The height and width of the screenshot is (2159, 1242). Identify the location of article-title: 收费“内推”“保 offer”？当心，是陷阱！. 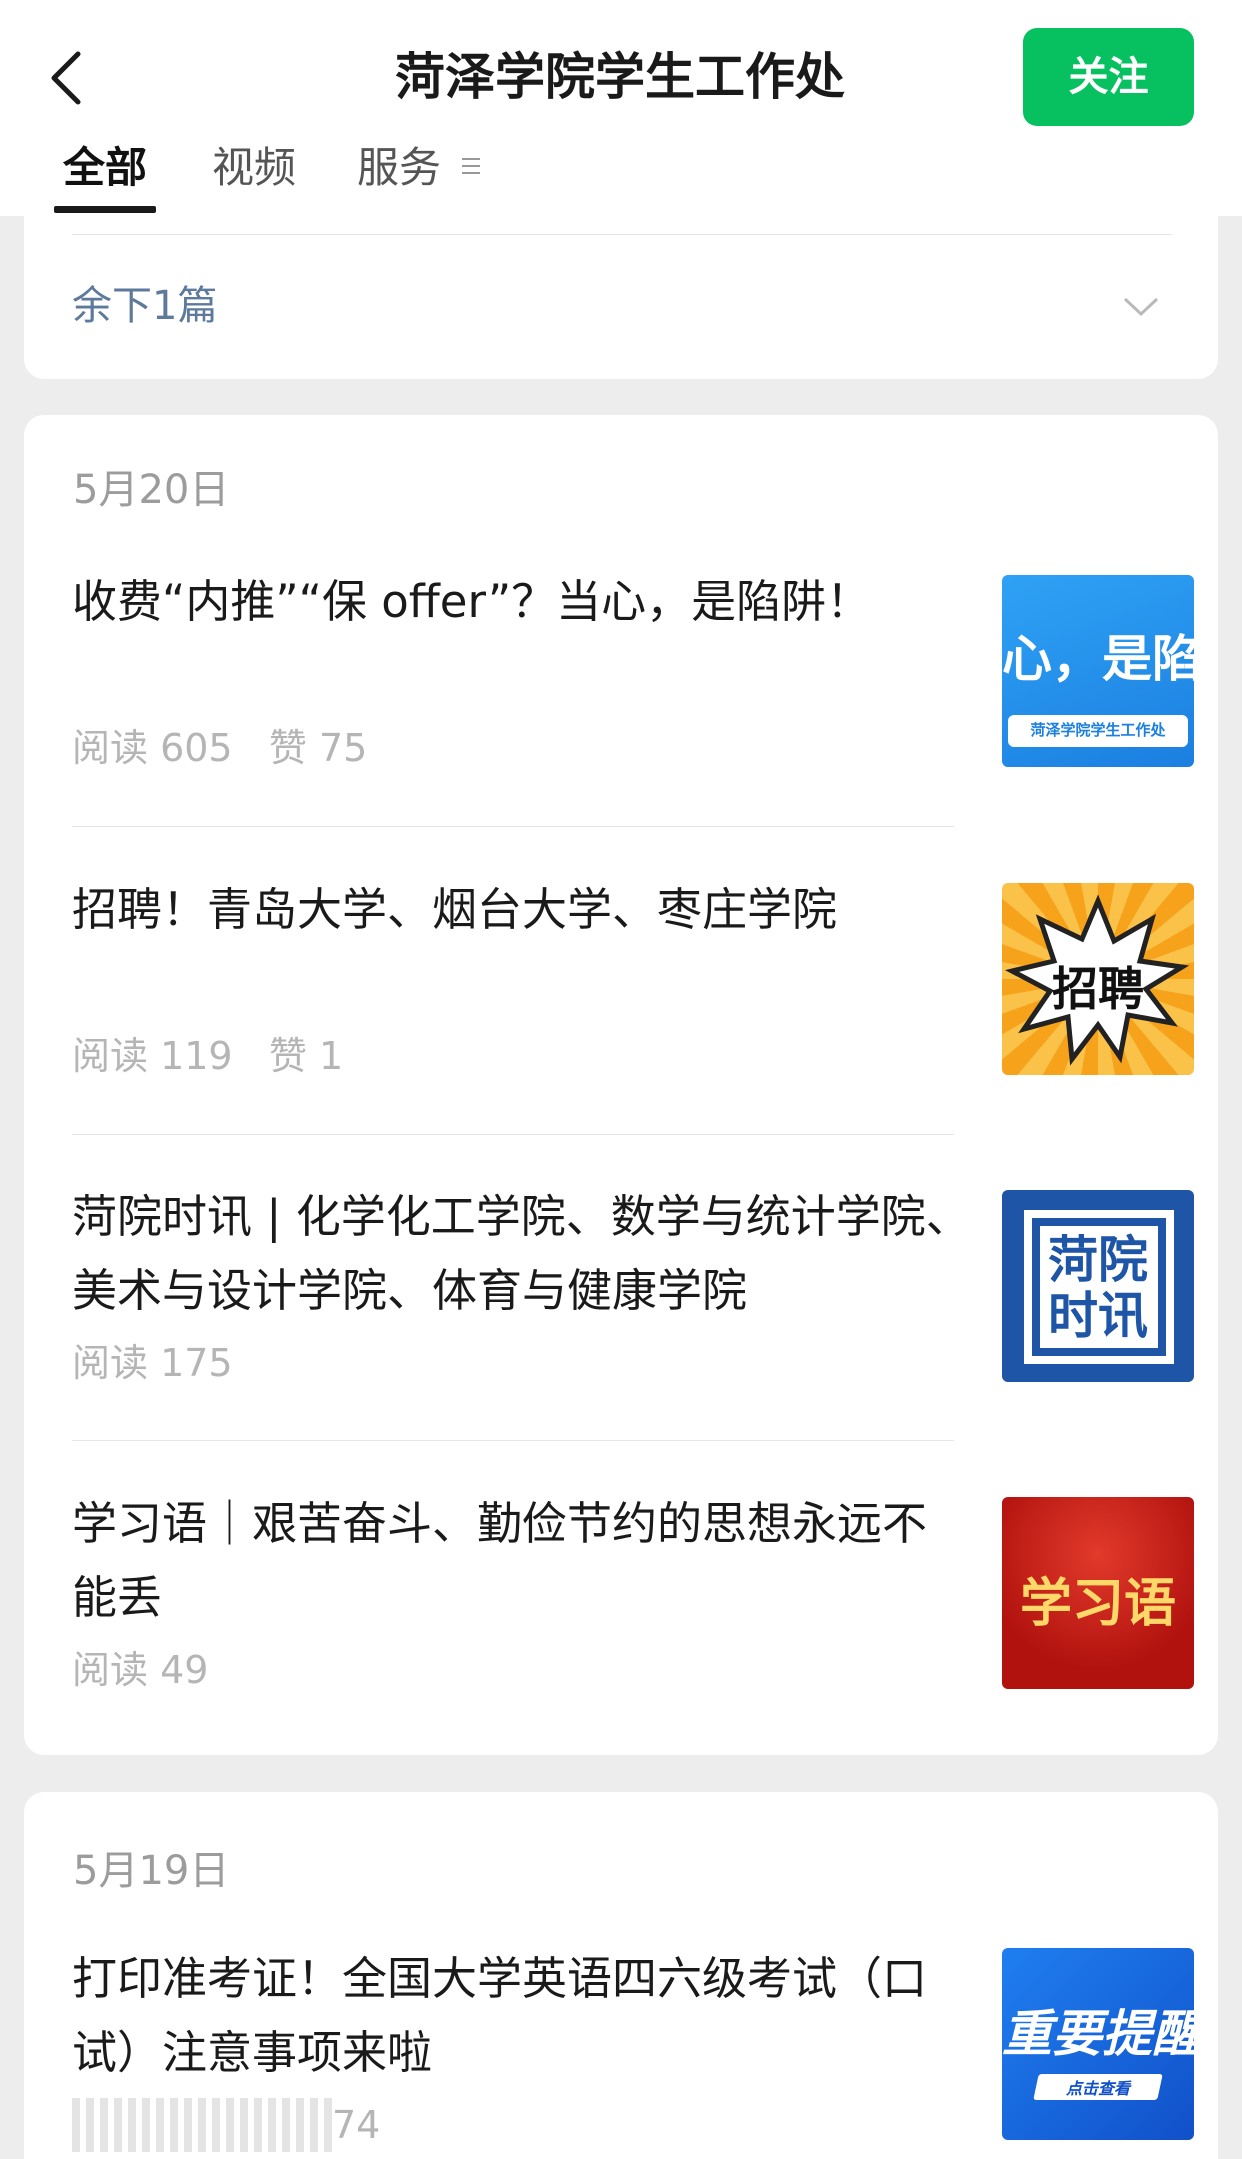
(517, 602).